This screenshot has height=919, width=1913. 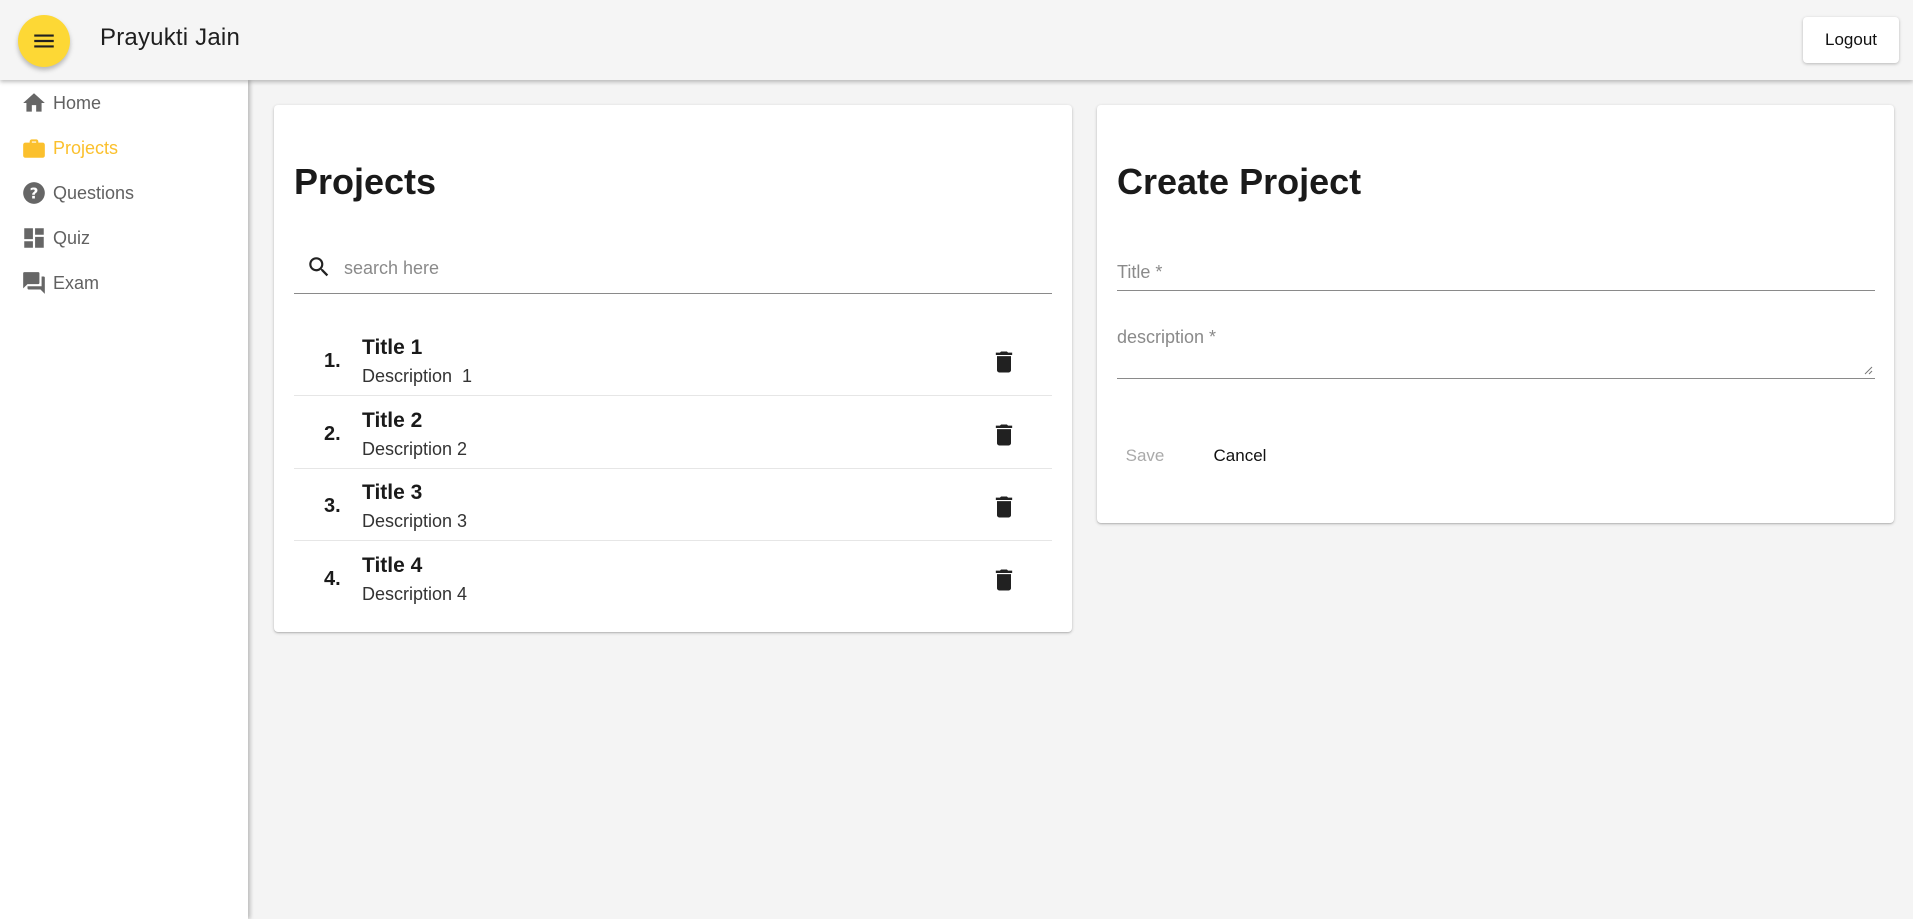 What do you see at coordinates (1240, 456) in the screenshot?
I see `cancel-button: Cancel` at bounding box center [1240, 456].